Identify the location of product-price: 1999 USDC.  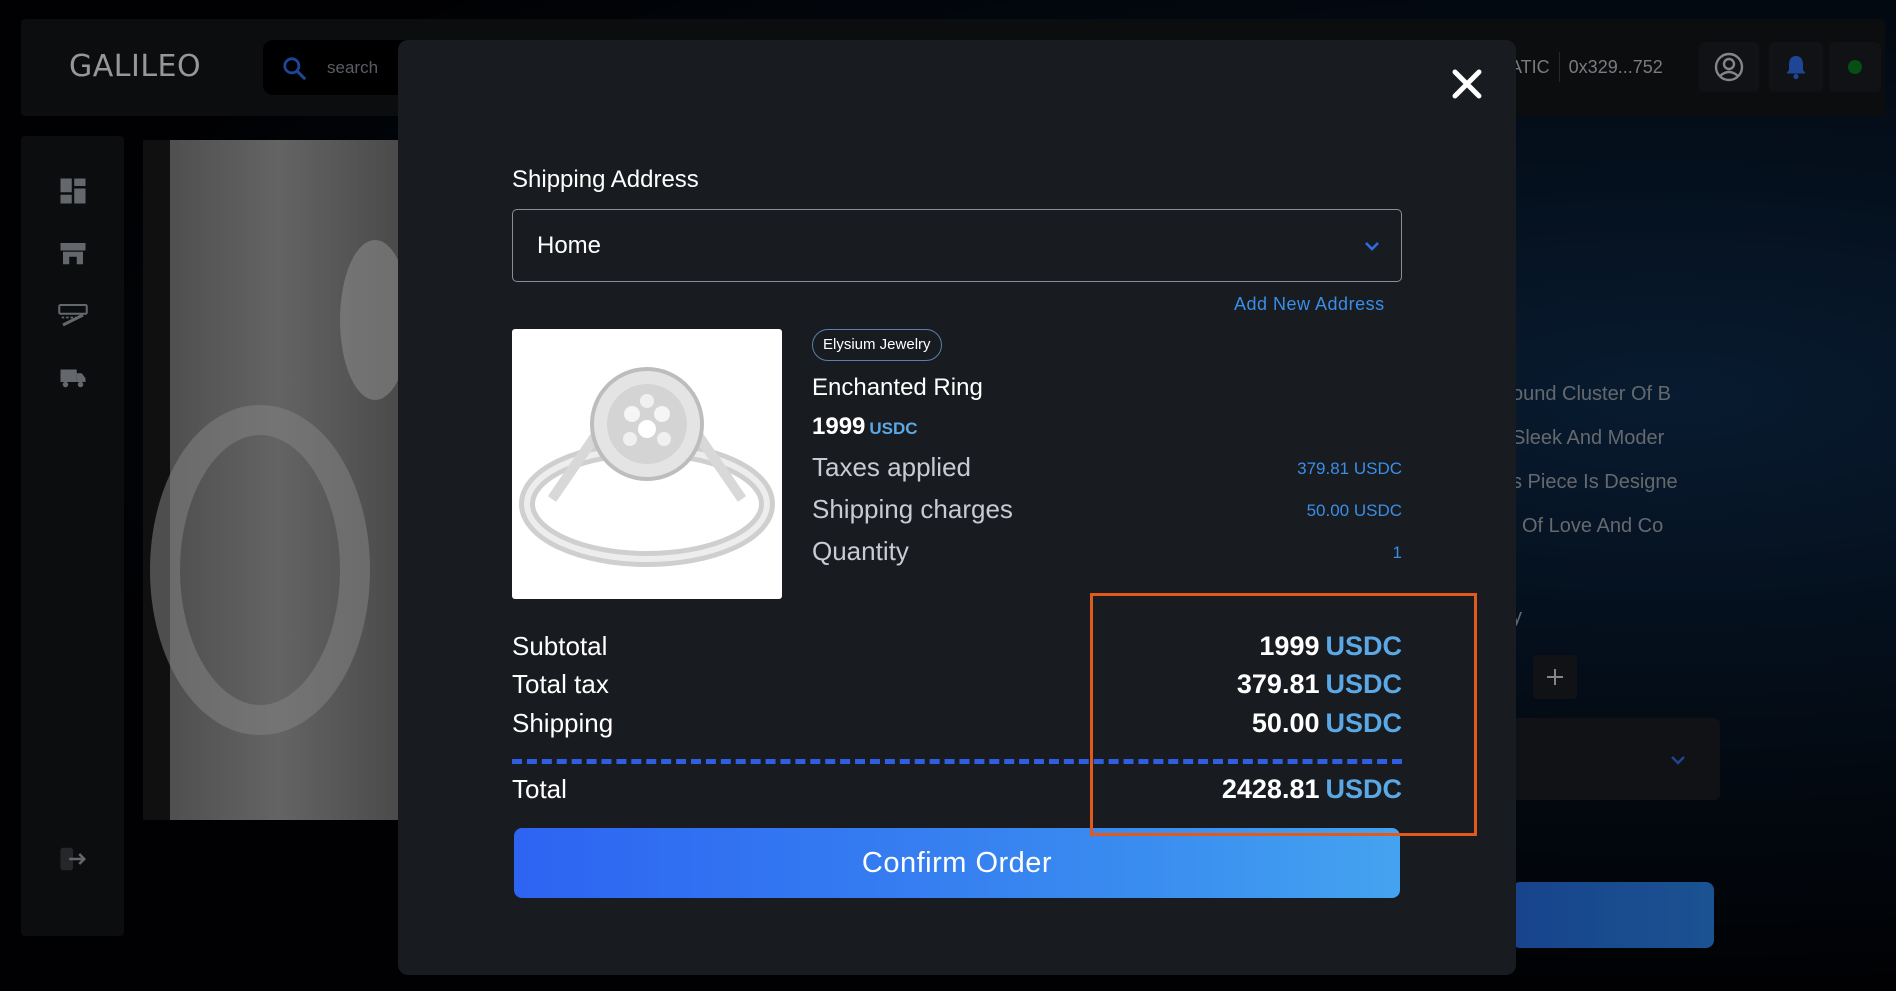
(865, 427).